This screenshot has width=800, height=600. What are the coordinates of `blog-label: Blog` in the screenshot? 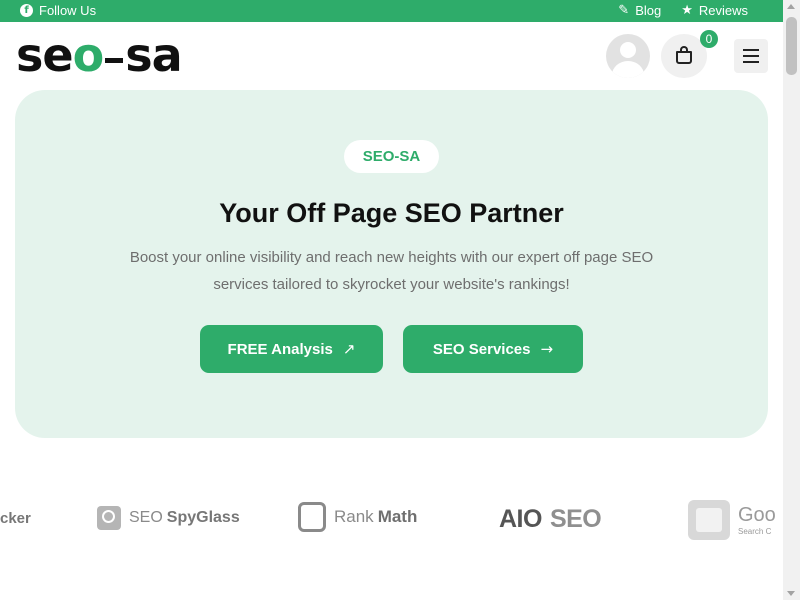 It's located at (648, 10).